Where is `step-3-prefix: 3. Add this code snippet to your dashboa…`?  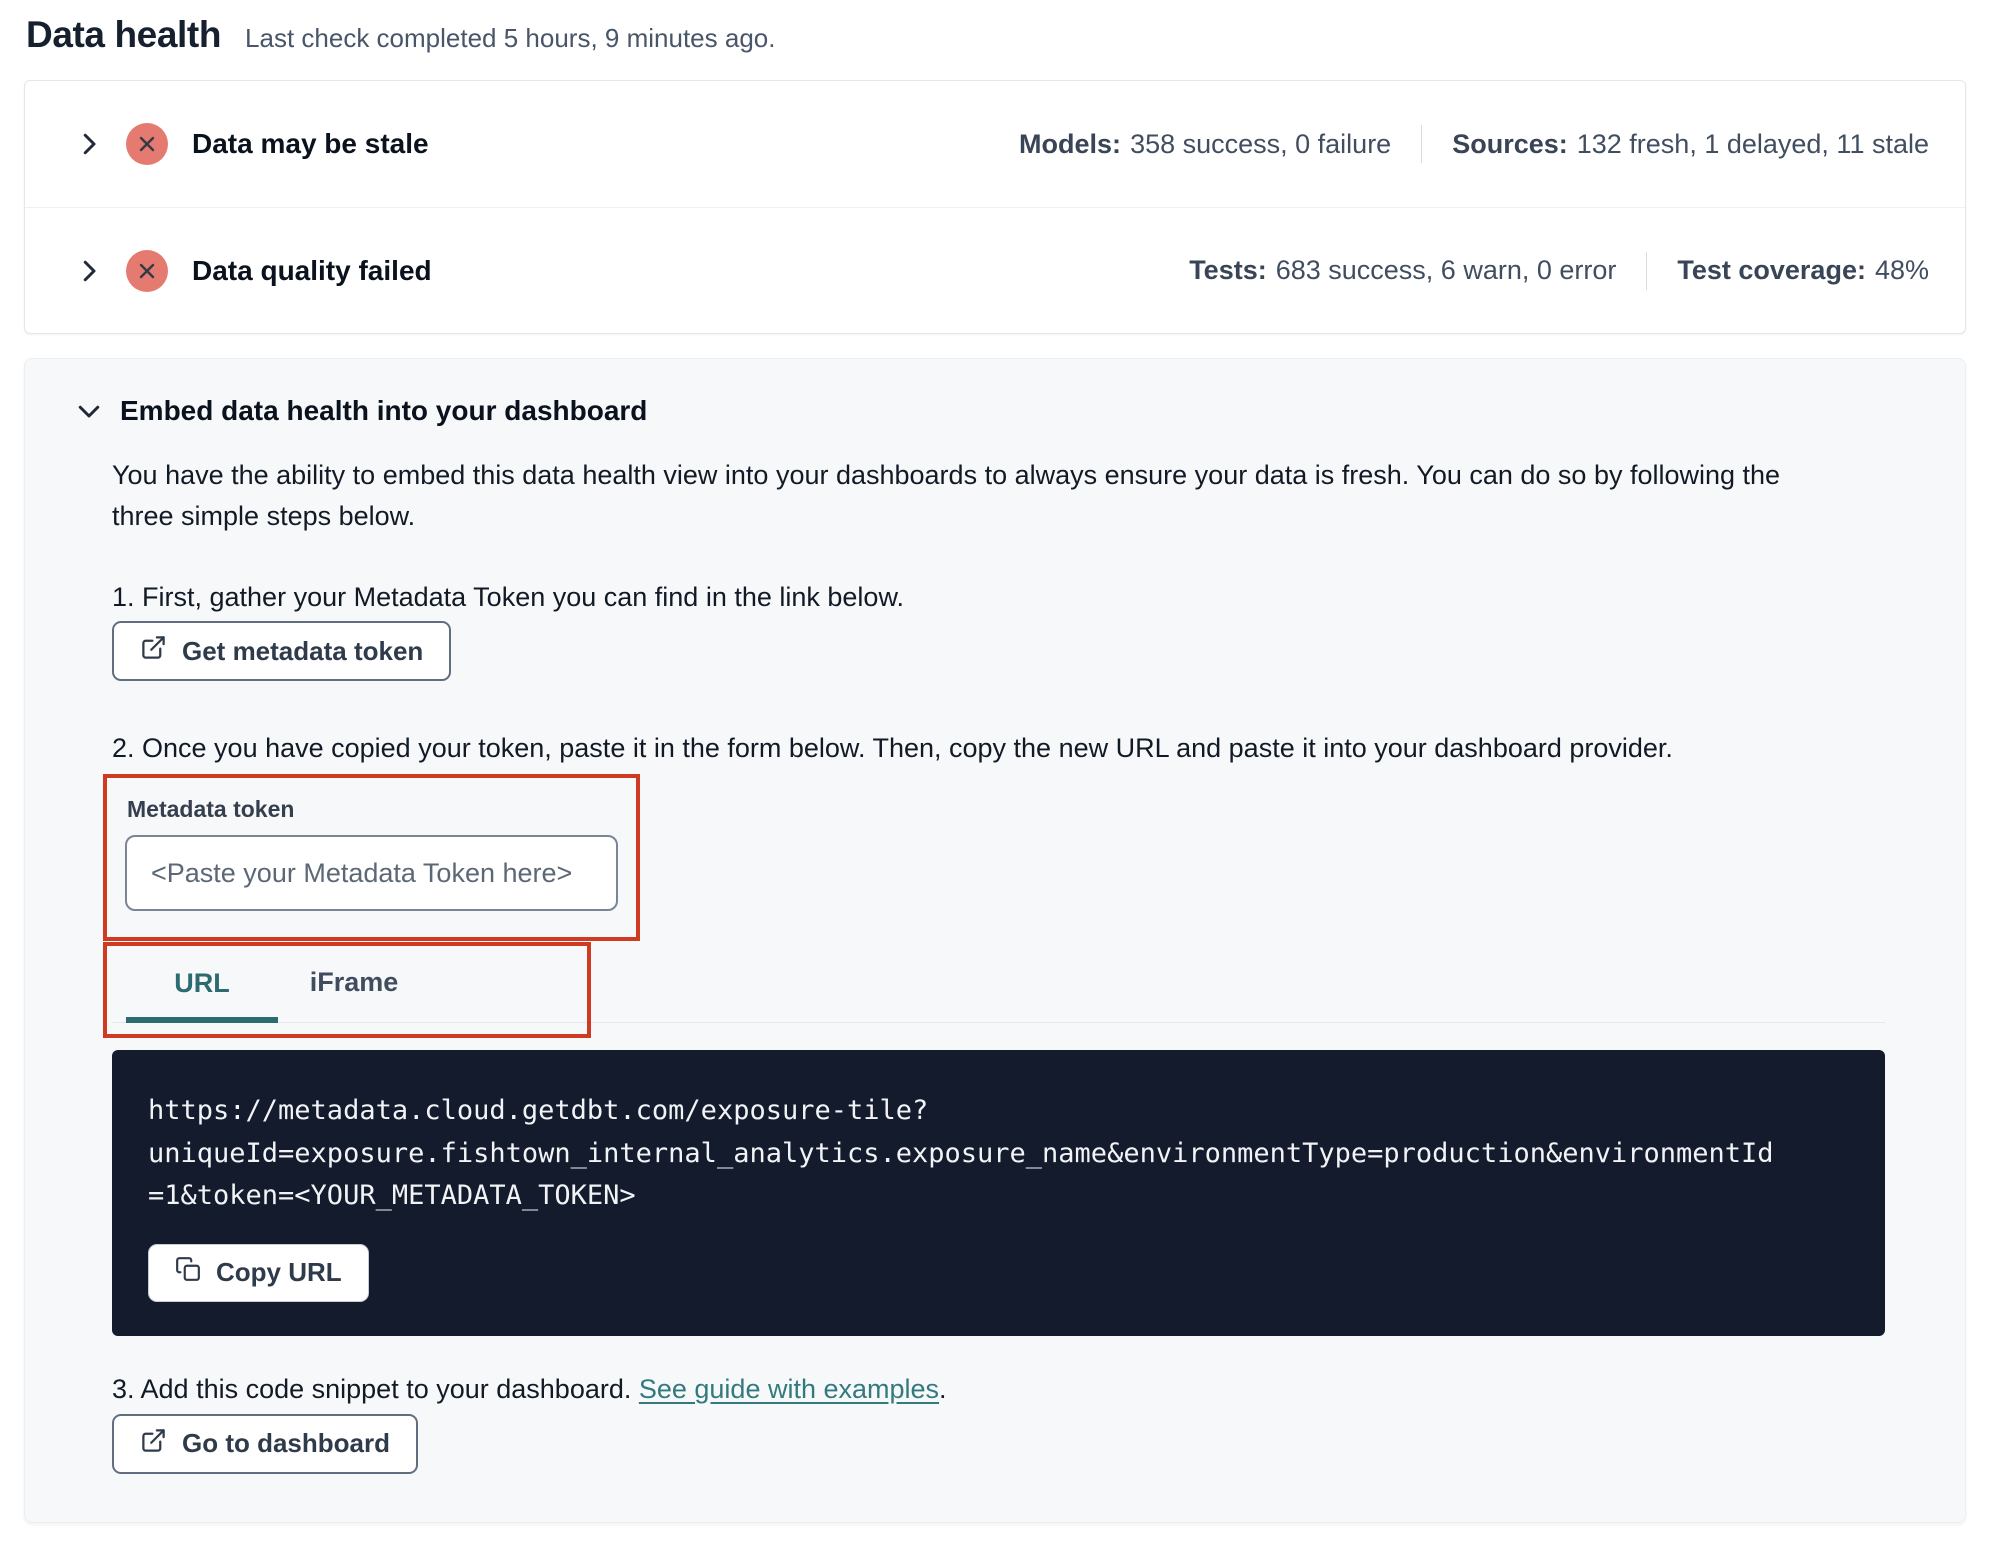
step-3-prefix: 3. Add this code snippet to your dashboa… is located at coordinates (375, 1388).